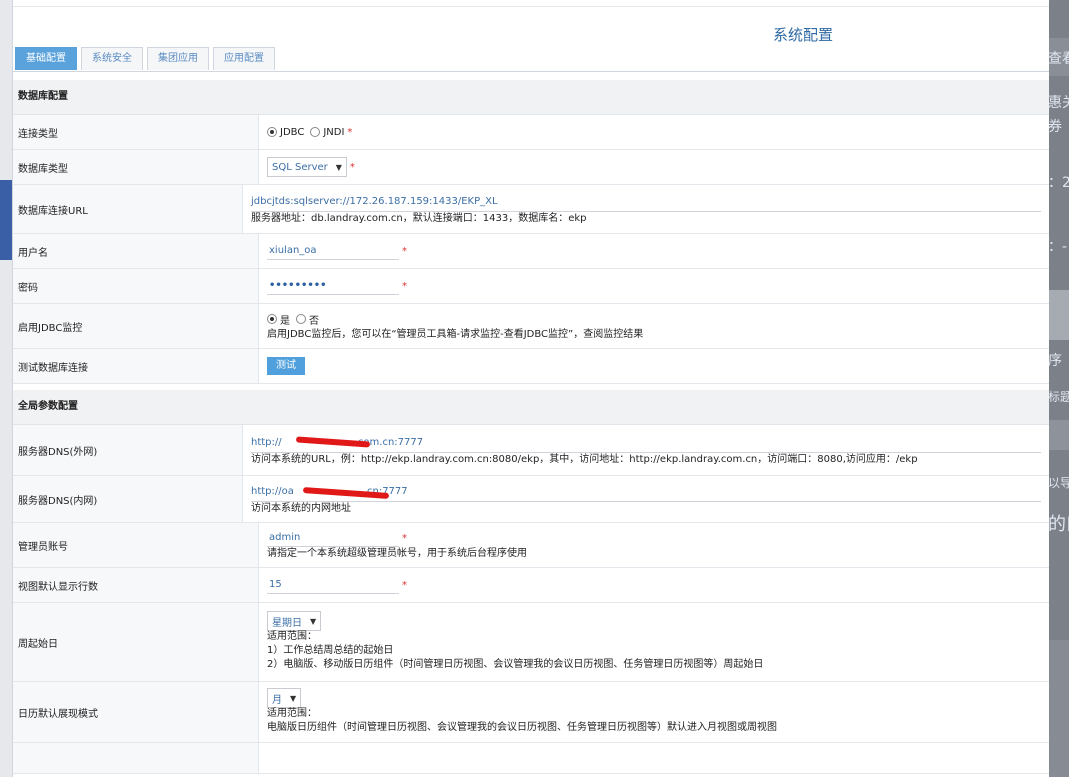 The image size is (1069, 777). I want to click on field-label: 连接类型, so click(136, 132).